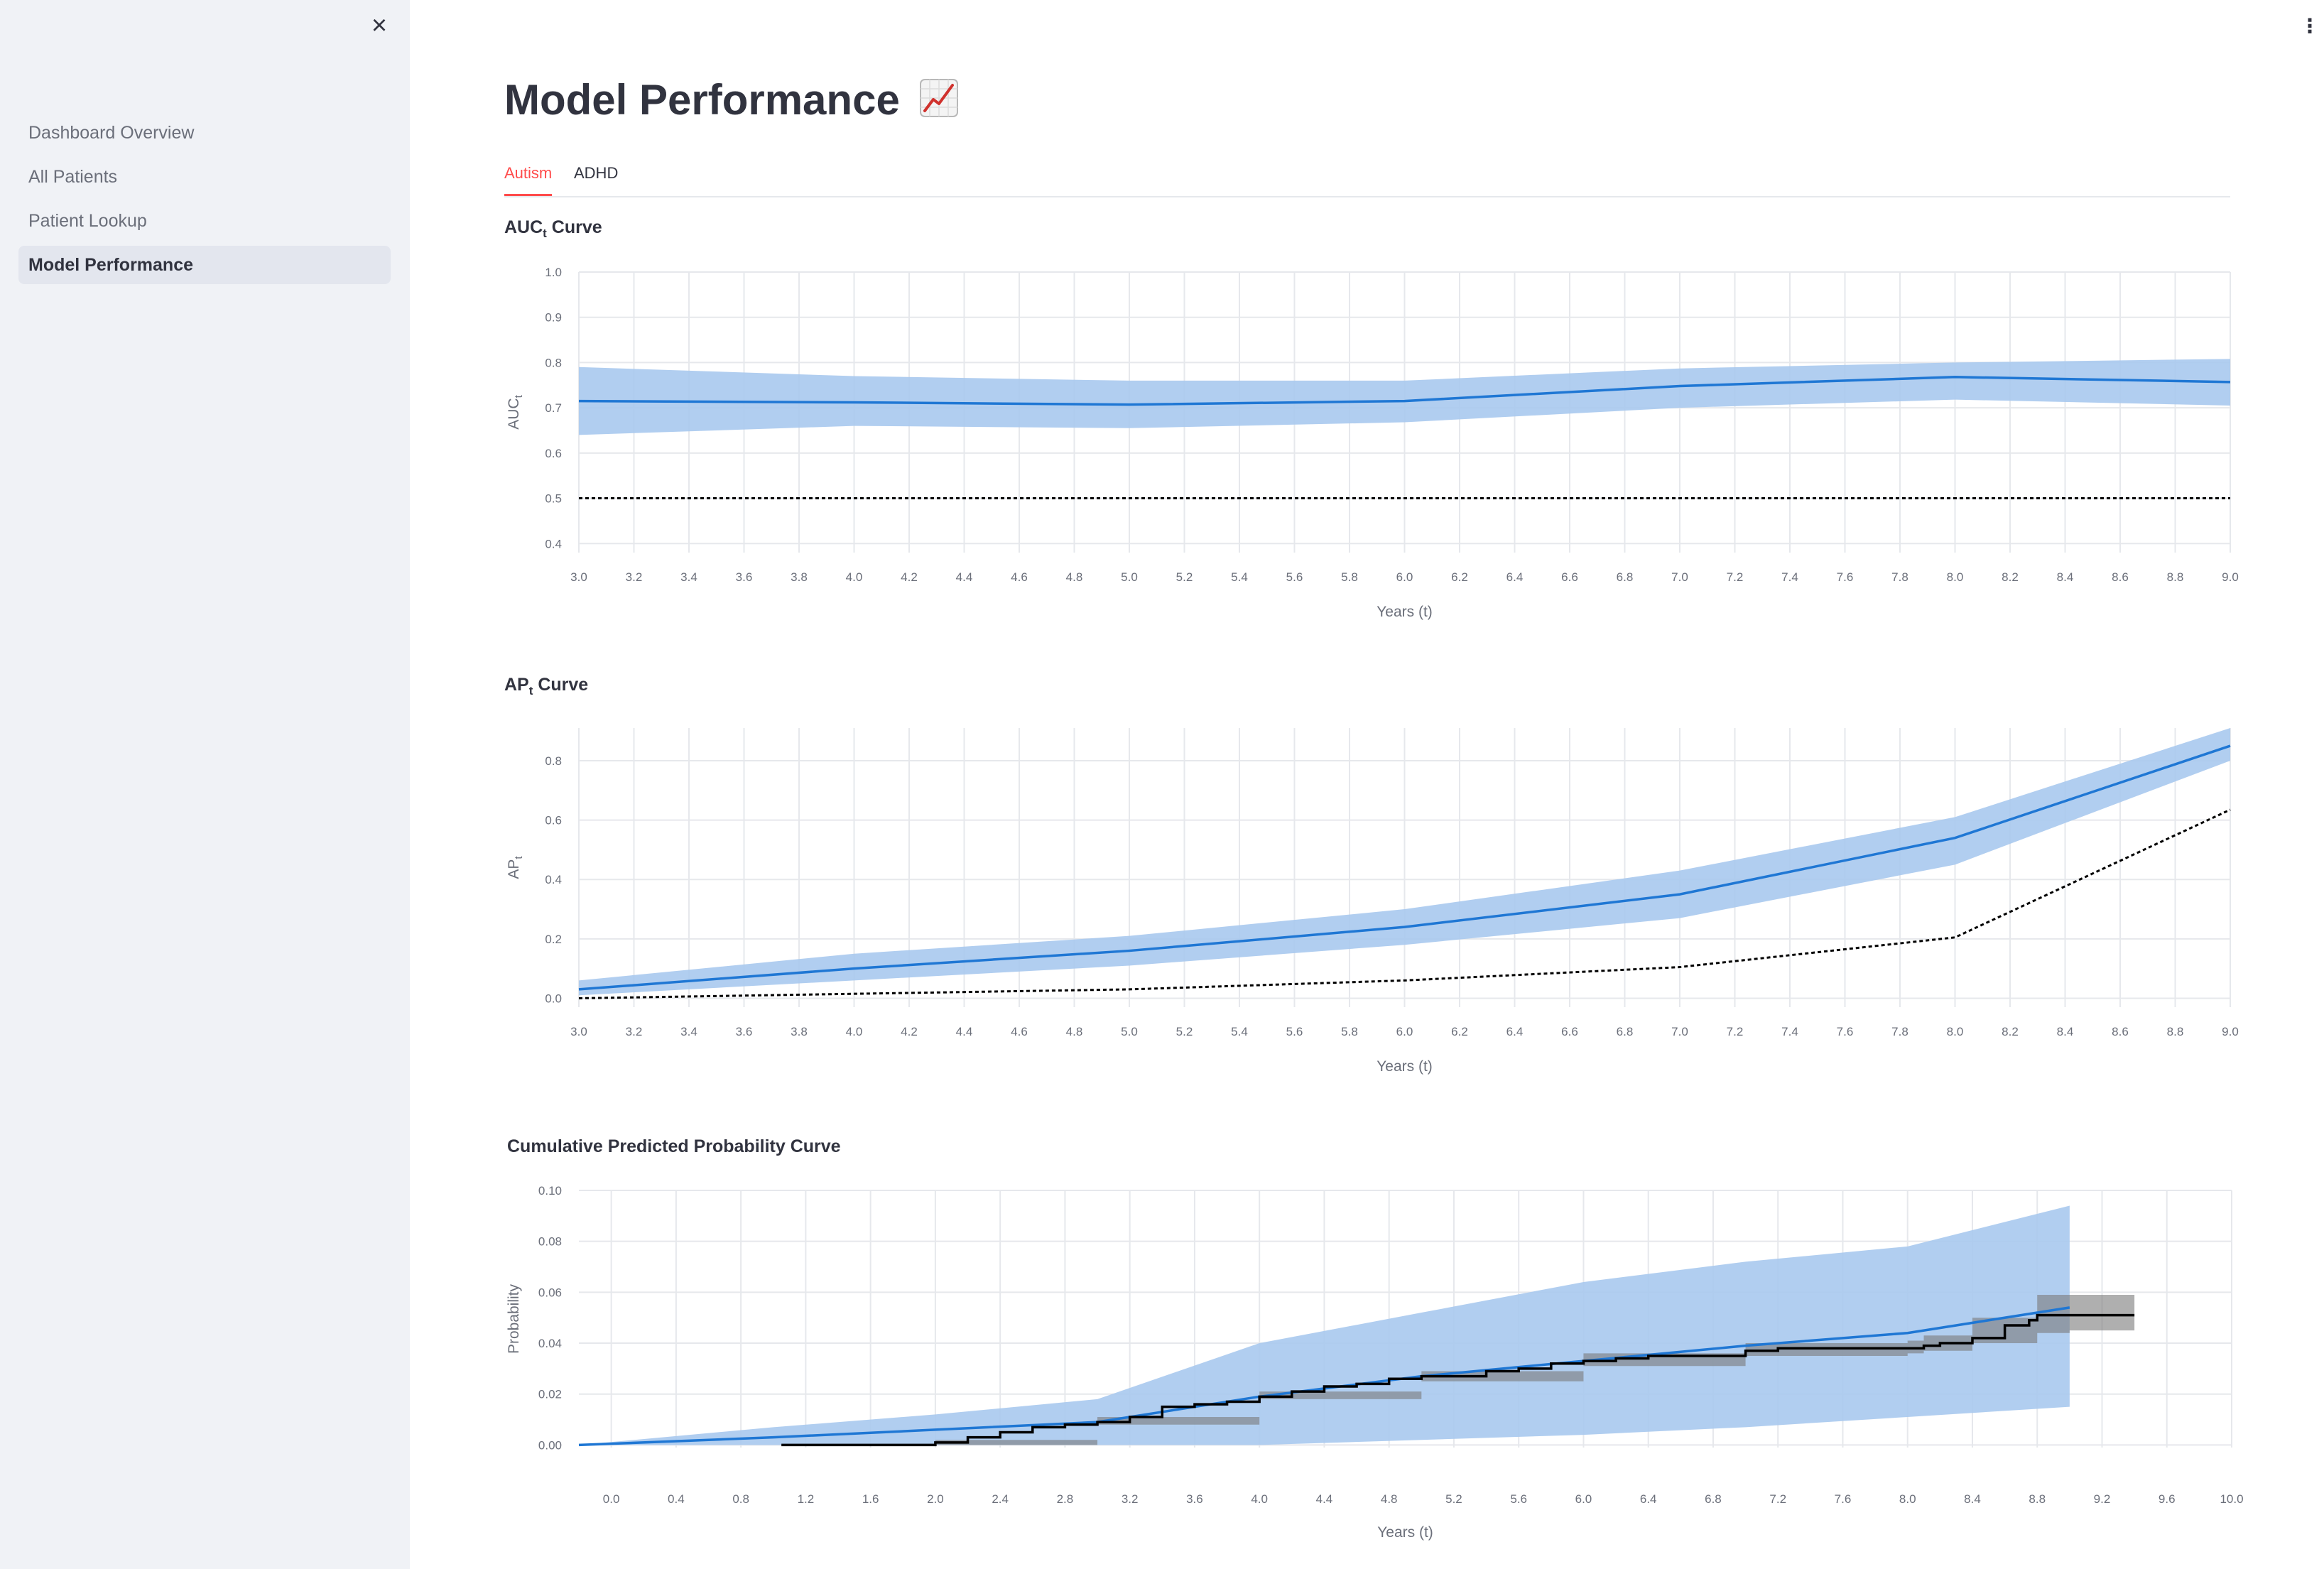  What do you see at coordinates (1065, 1499) in the screenshot?
I see `x-tick-label: 2.8` at bounding box center [1065, 1499].